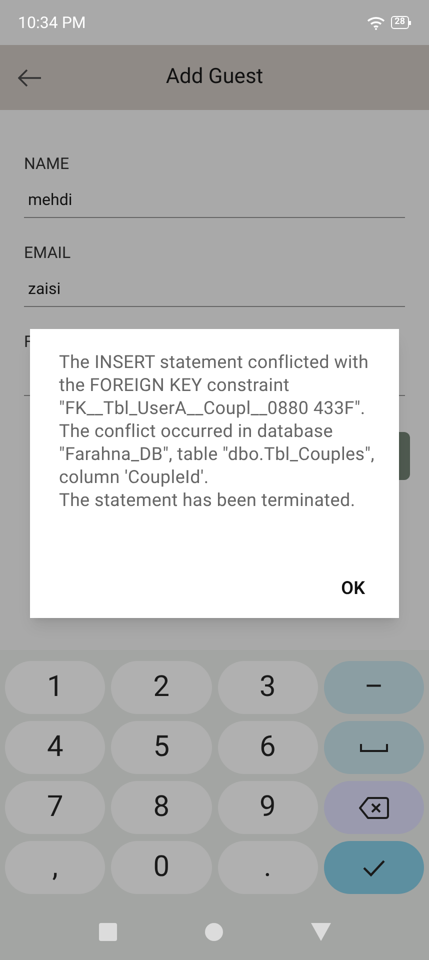 This screenshot has height=960, width=429. What do you see at coordinates (52, 23) in the screenshot?
I see `status-time: 10:34 PM` at bounding box center [52, 23].